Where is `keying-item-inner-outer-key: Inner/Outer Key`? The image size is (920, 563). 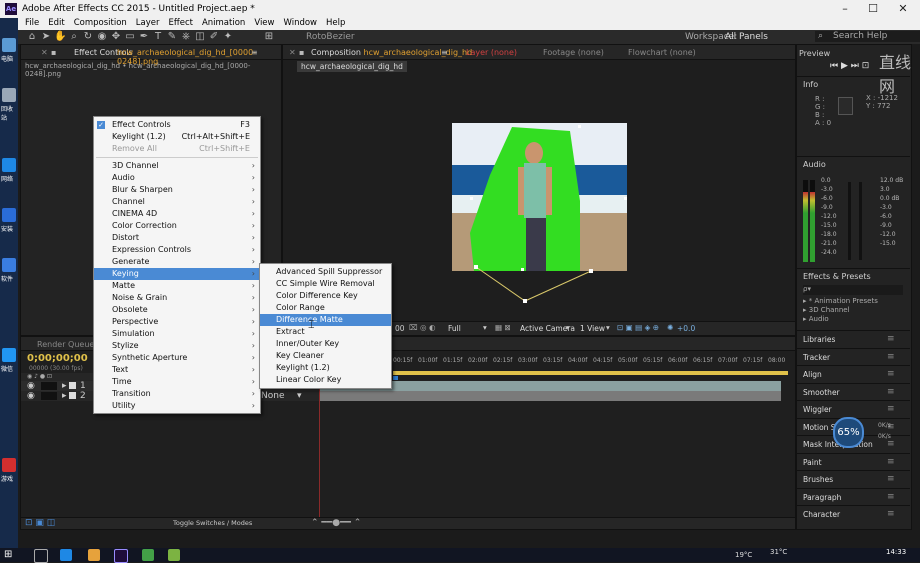
keying-item-inner-outer-key: Inner/Outer Key is located at coordinates (325, 344).